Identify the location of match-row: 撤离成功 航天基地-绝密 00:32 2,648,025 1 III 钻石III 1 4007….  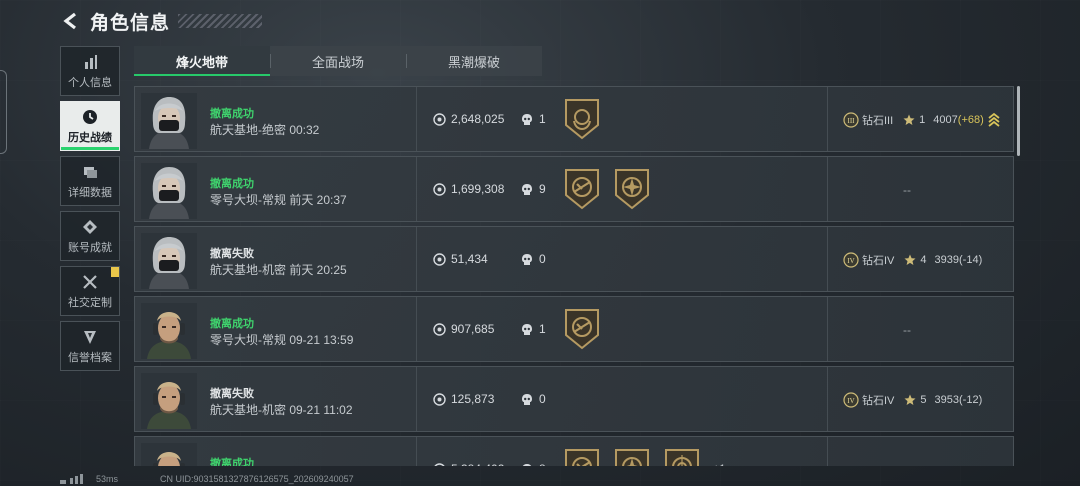
(574, 119).